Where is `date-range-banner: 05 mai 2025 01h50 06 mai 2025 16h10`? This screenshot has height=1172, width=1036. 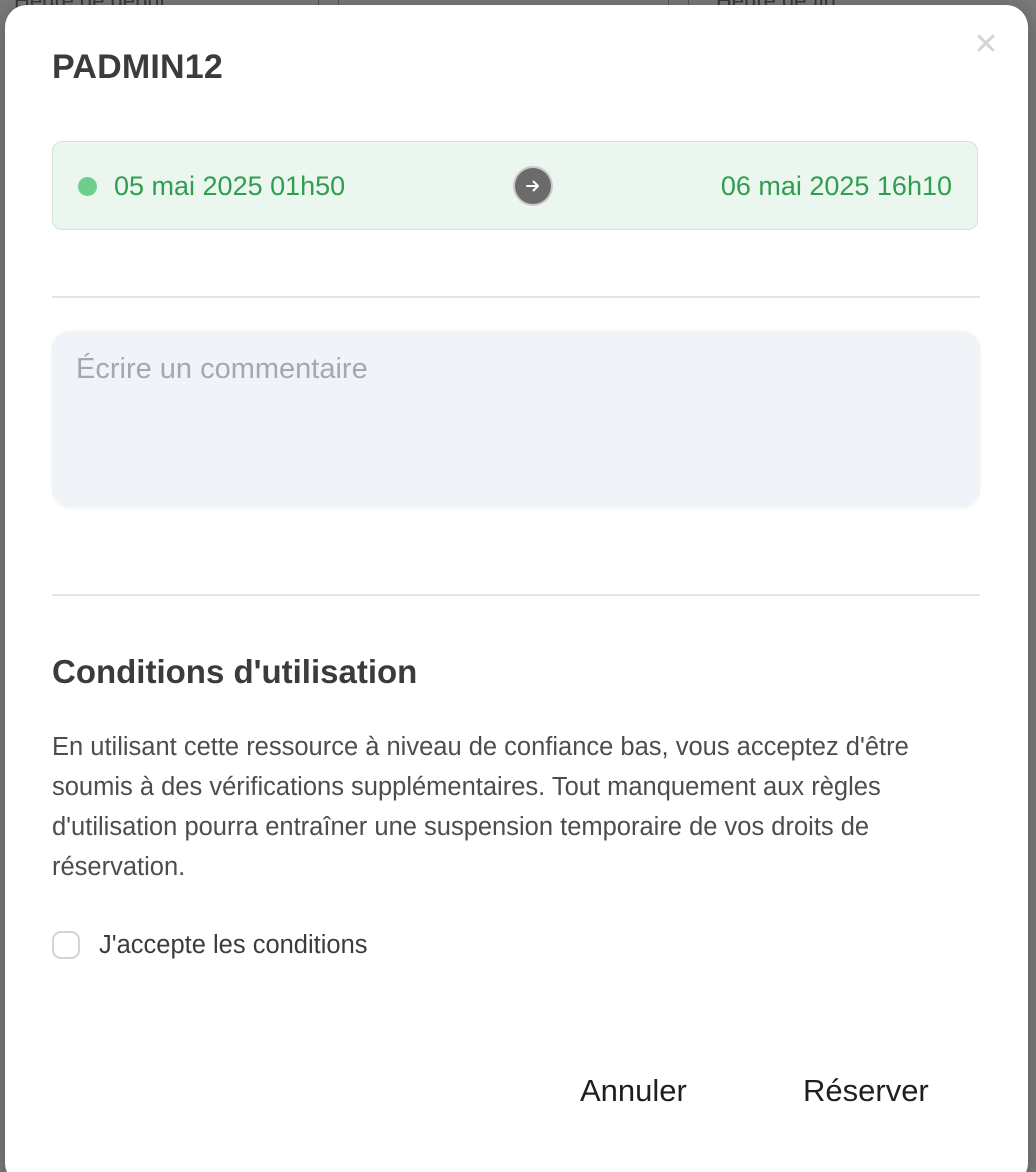 date-range-banner: 05 mai 2025 01h50 06 mai 2025 16h10 is located at coordinates (515, 185).